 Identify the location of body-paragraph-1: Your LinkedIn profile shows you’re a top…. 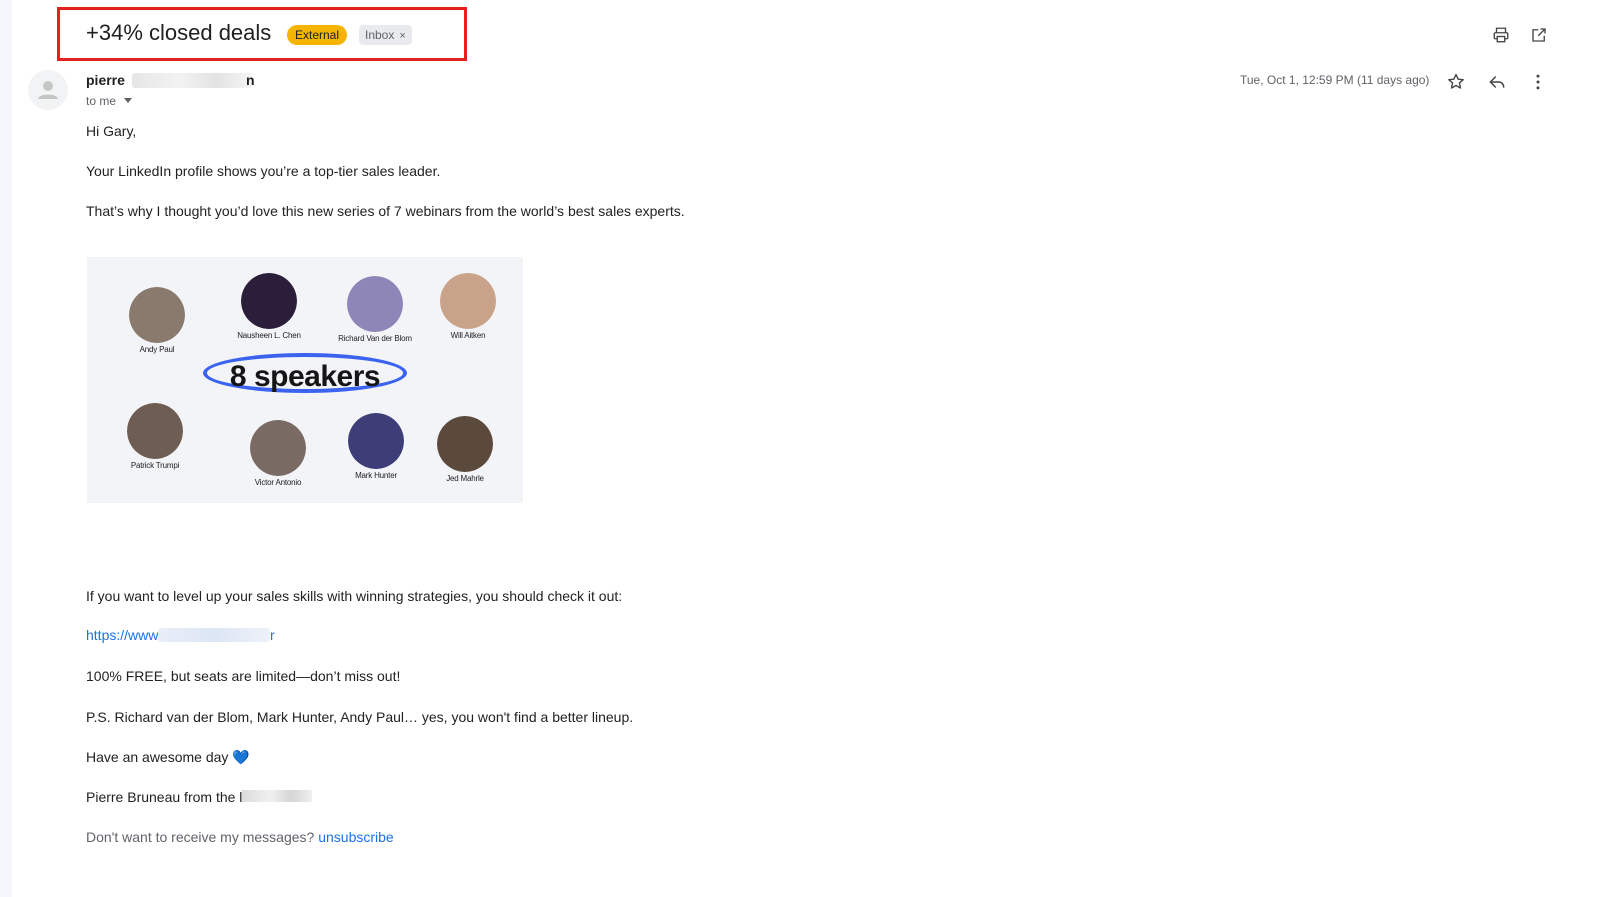
(263, 171).